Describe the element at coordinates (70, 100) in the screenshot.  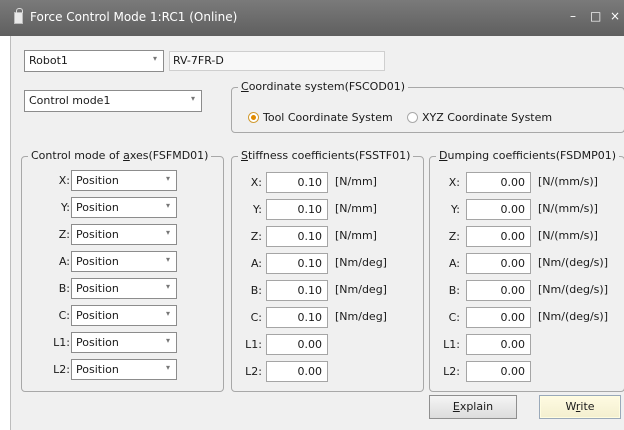
I see `control-mode-value: Control mode1` at that location.